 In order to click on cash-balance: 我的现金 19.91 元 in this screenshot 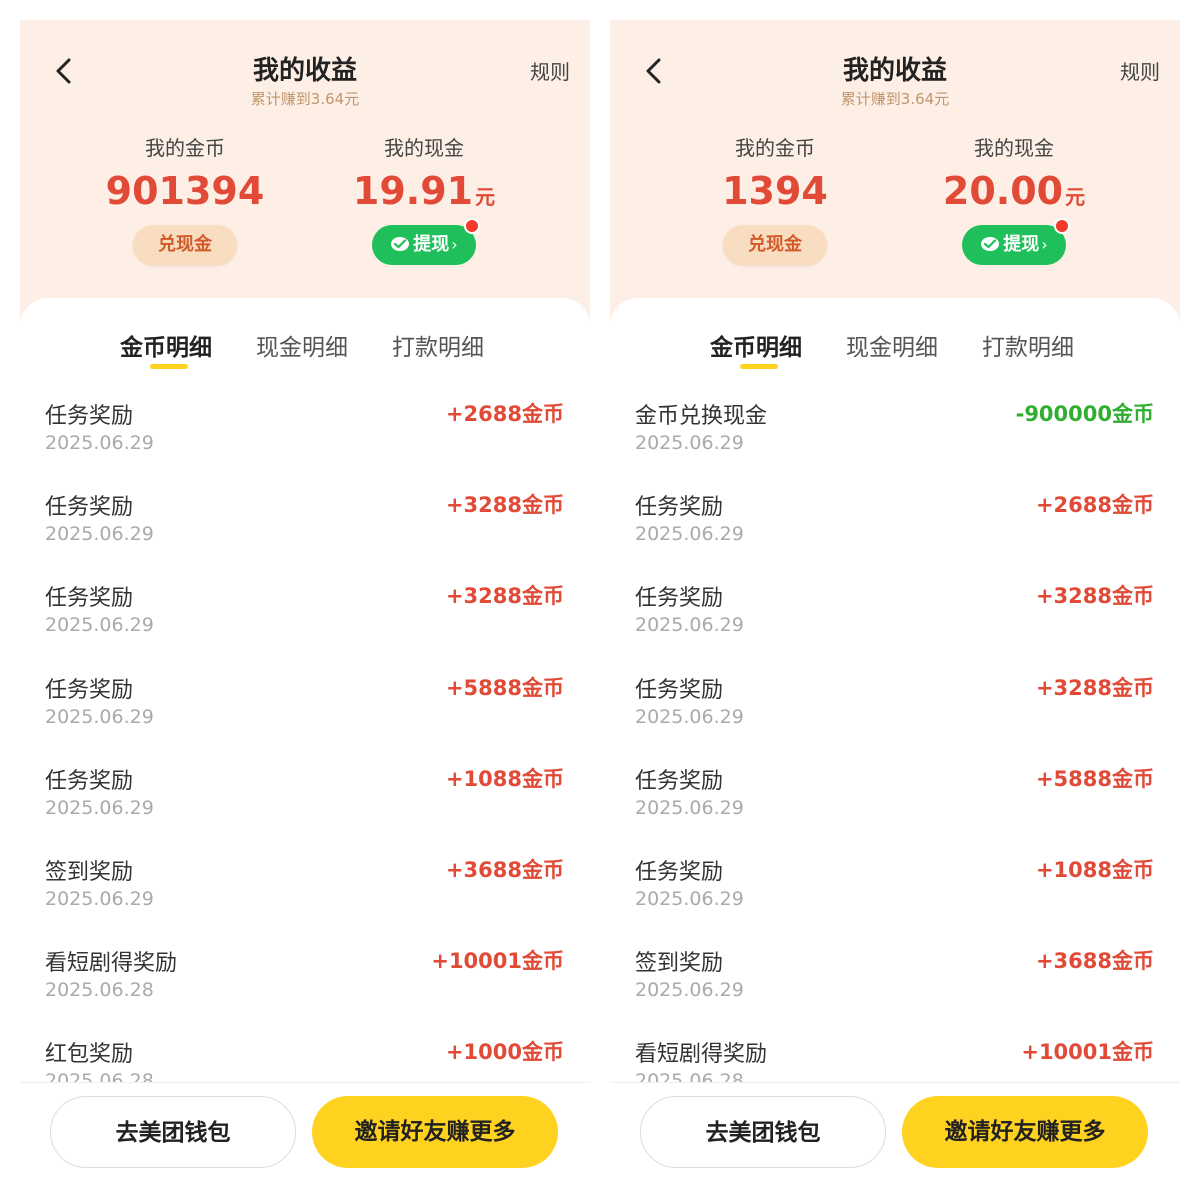, I will do `click(424, 172)`.